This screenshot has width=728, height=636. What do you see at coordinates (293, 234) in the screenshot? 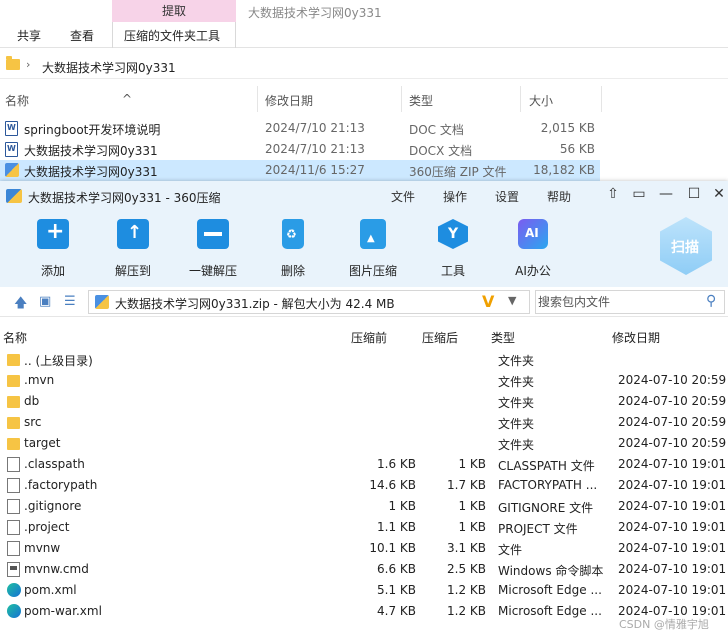
I see `trash-icon` at bounding box center [293, 234].